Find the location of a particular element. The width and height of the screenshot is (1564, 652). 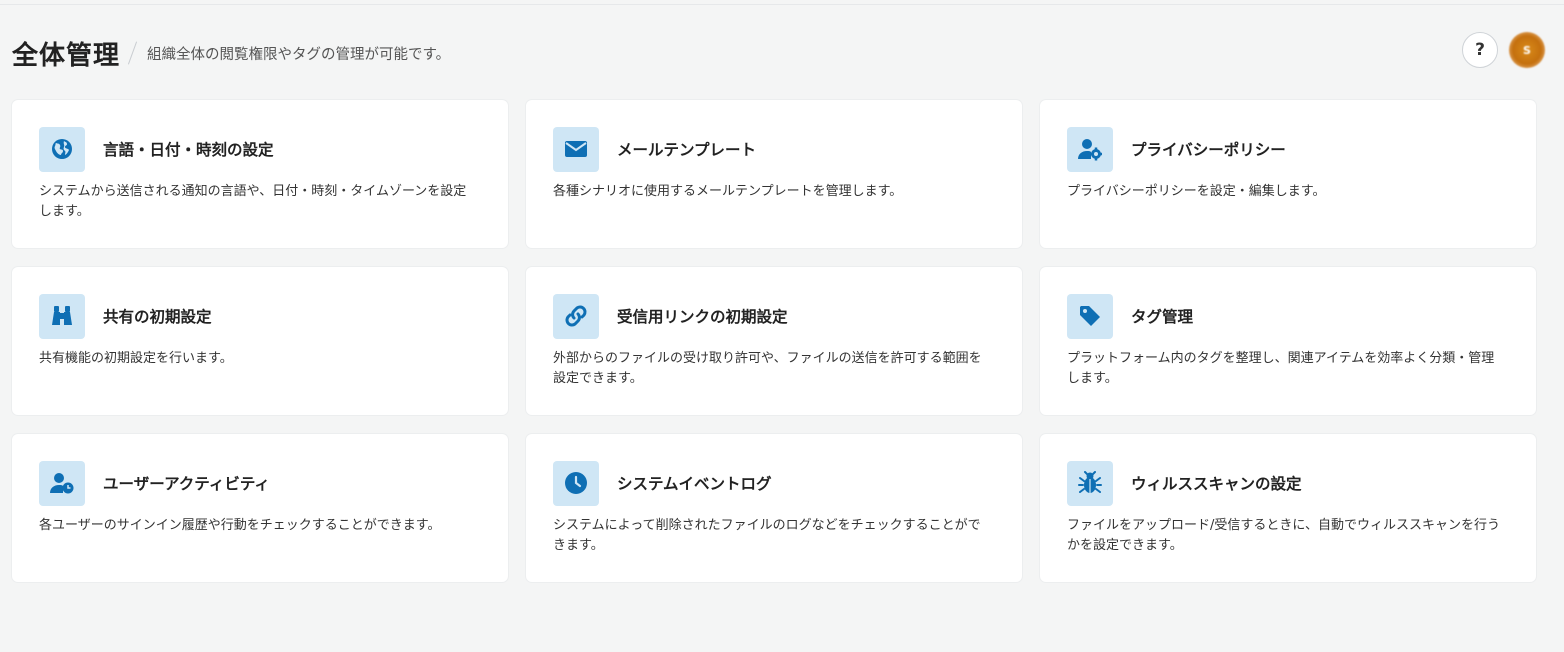

card-title: ウィルススキャンの設定 is located at coordinates (1216, 484).